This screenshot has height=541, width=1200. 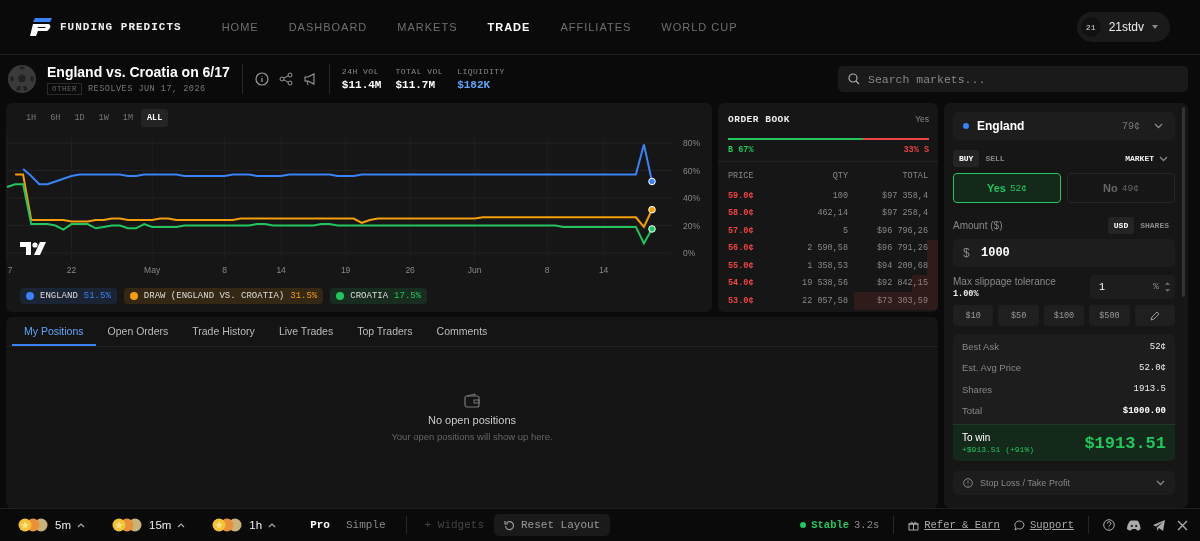 I want to click on market-timeframe-button: 1h, so click(x=244, y=525).